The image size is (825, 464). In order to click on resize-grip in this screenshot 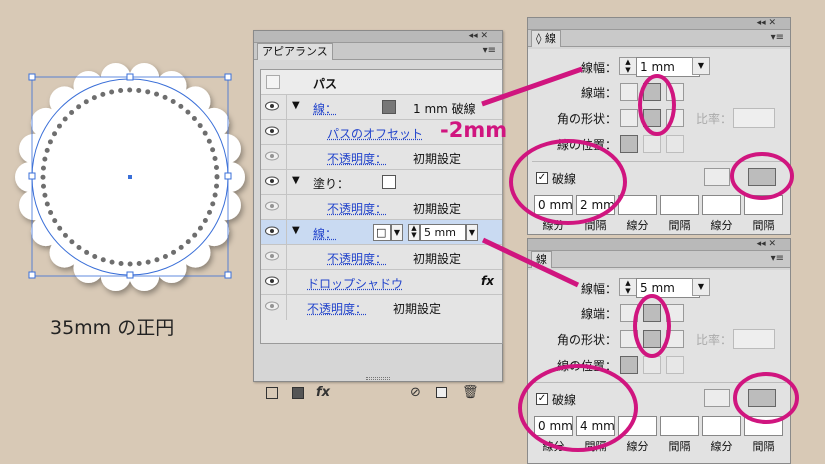, I will do `click(378, 378)`.